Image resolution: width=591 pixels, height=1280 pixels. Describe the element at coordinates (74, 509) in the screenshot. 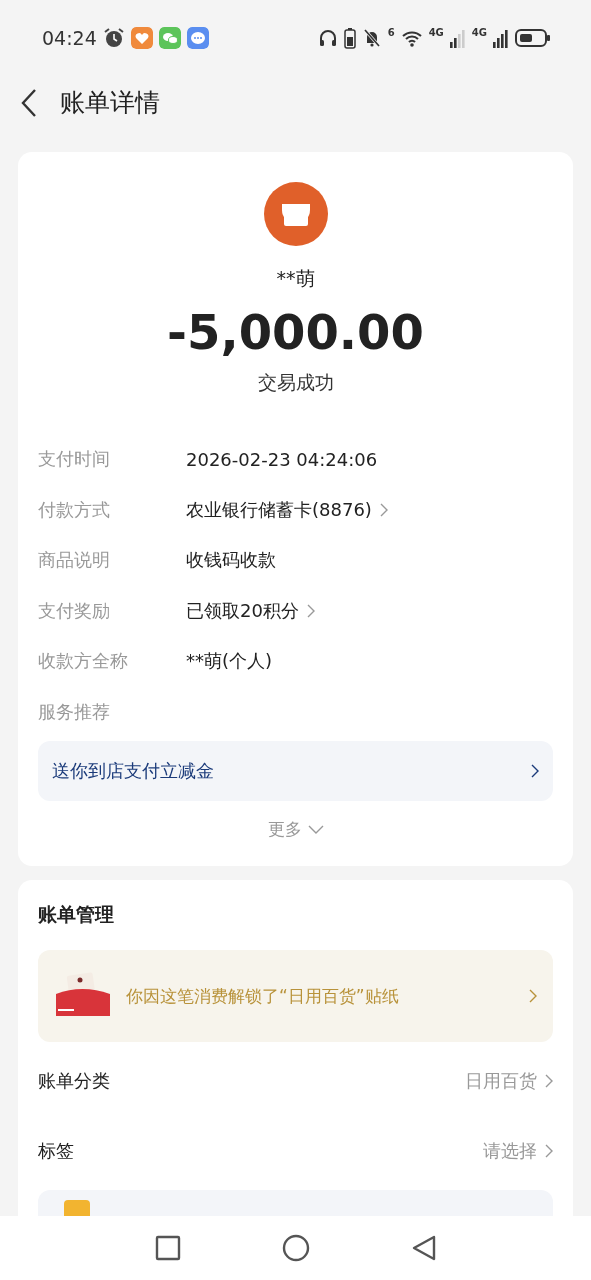

I see `detail-label: 付款方式` at that location.